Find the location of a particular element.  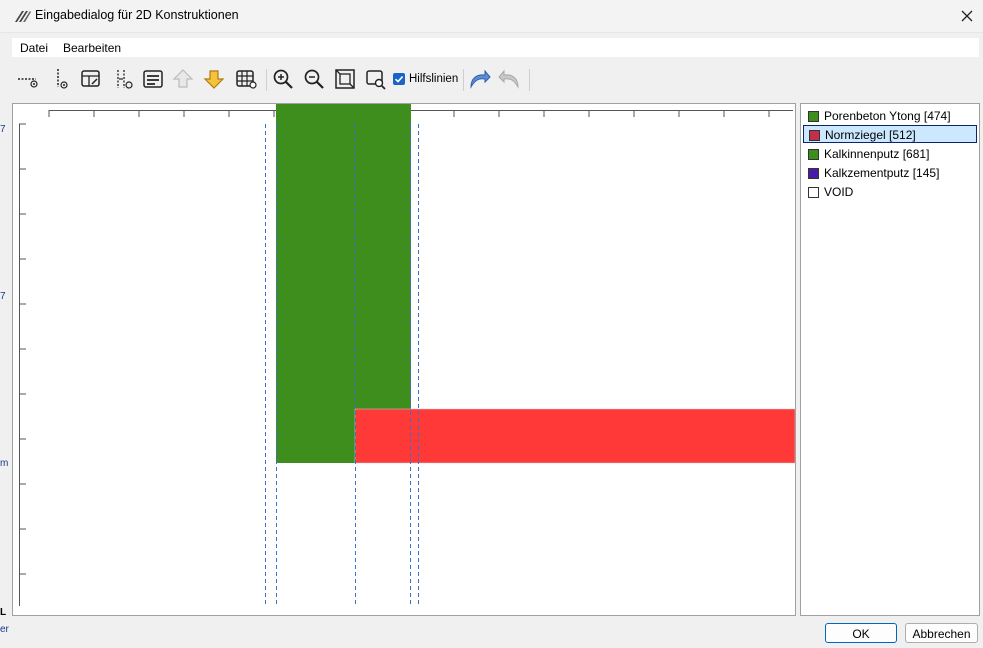

zoom-fit-button is located at coordinates (345, 79).